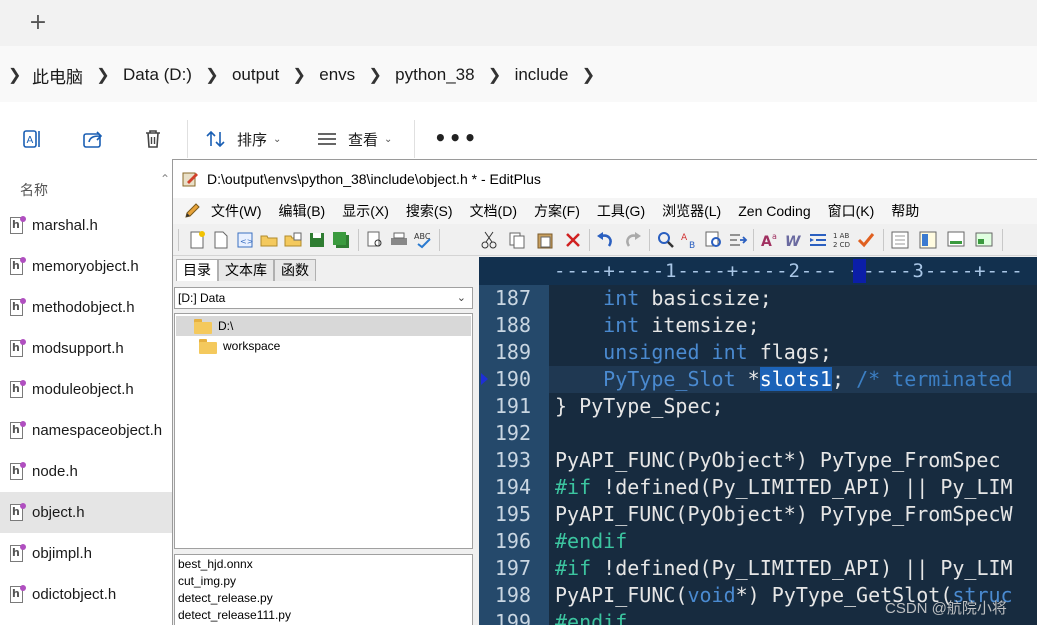 This screenshot has height=625, width=1037. What do you see at coordinates (883, 240) in the screenshot?
I see `divider` at bounding box center [883, 240].